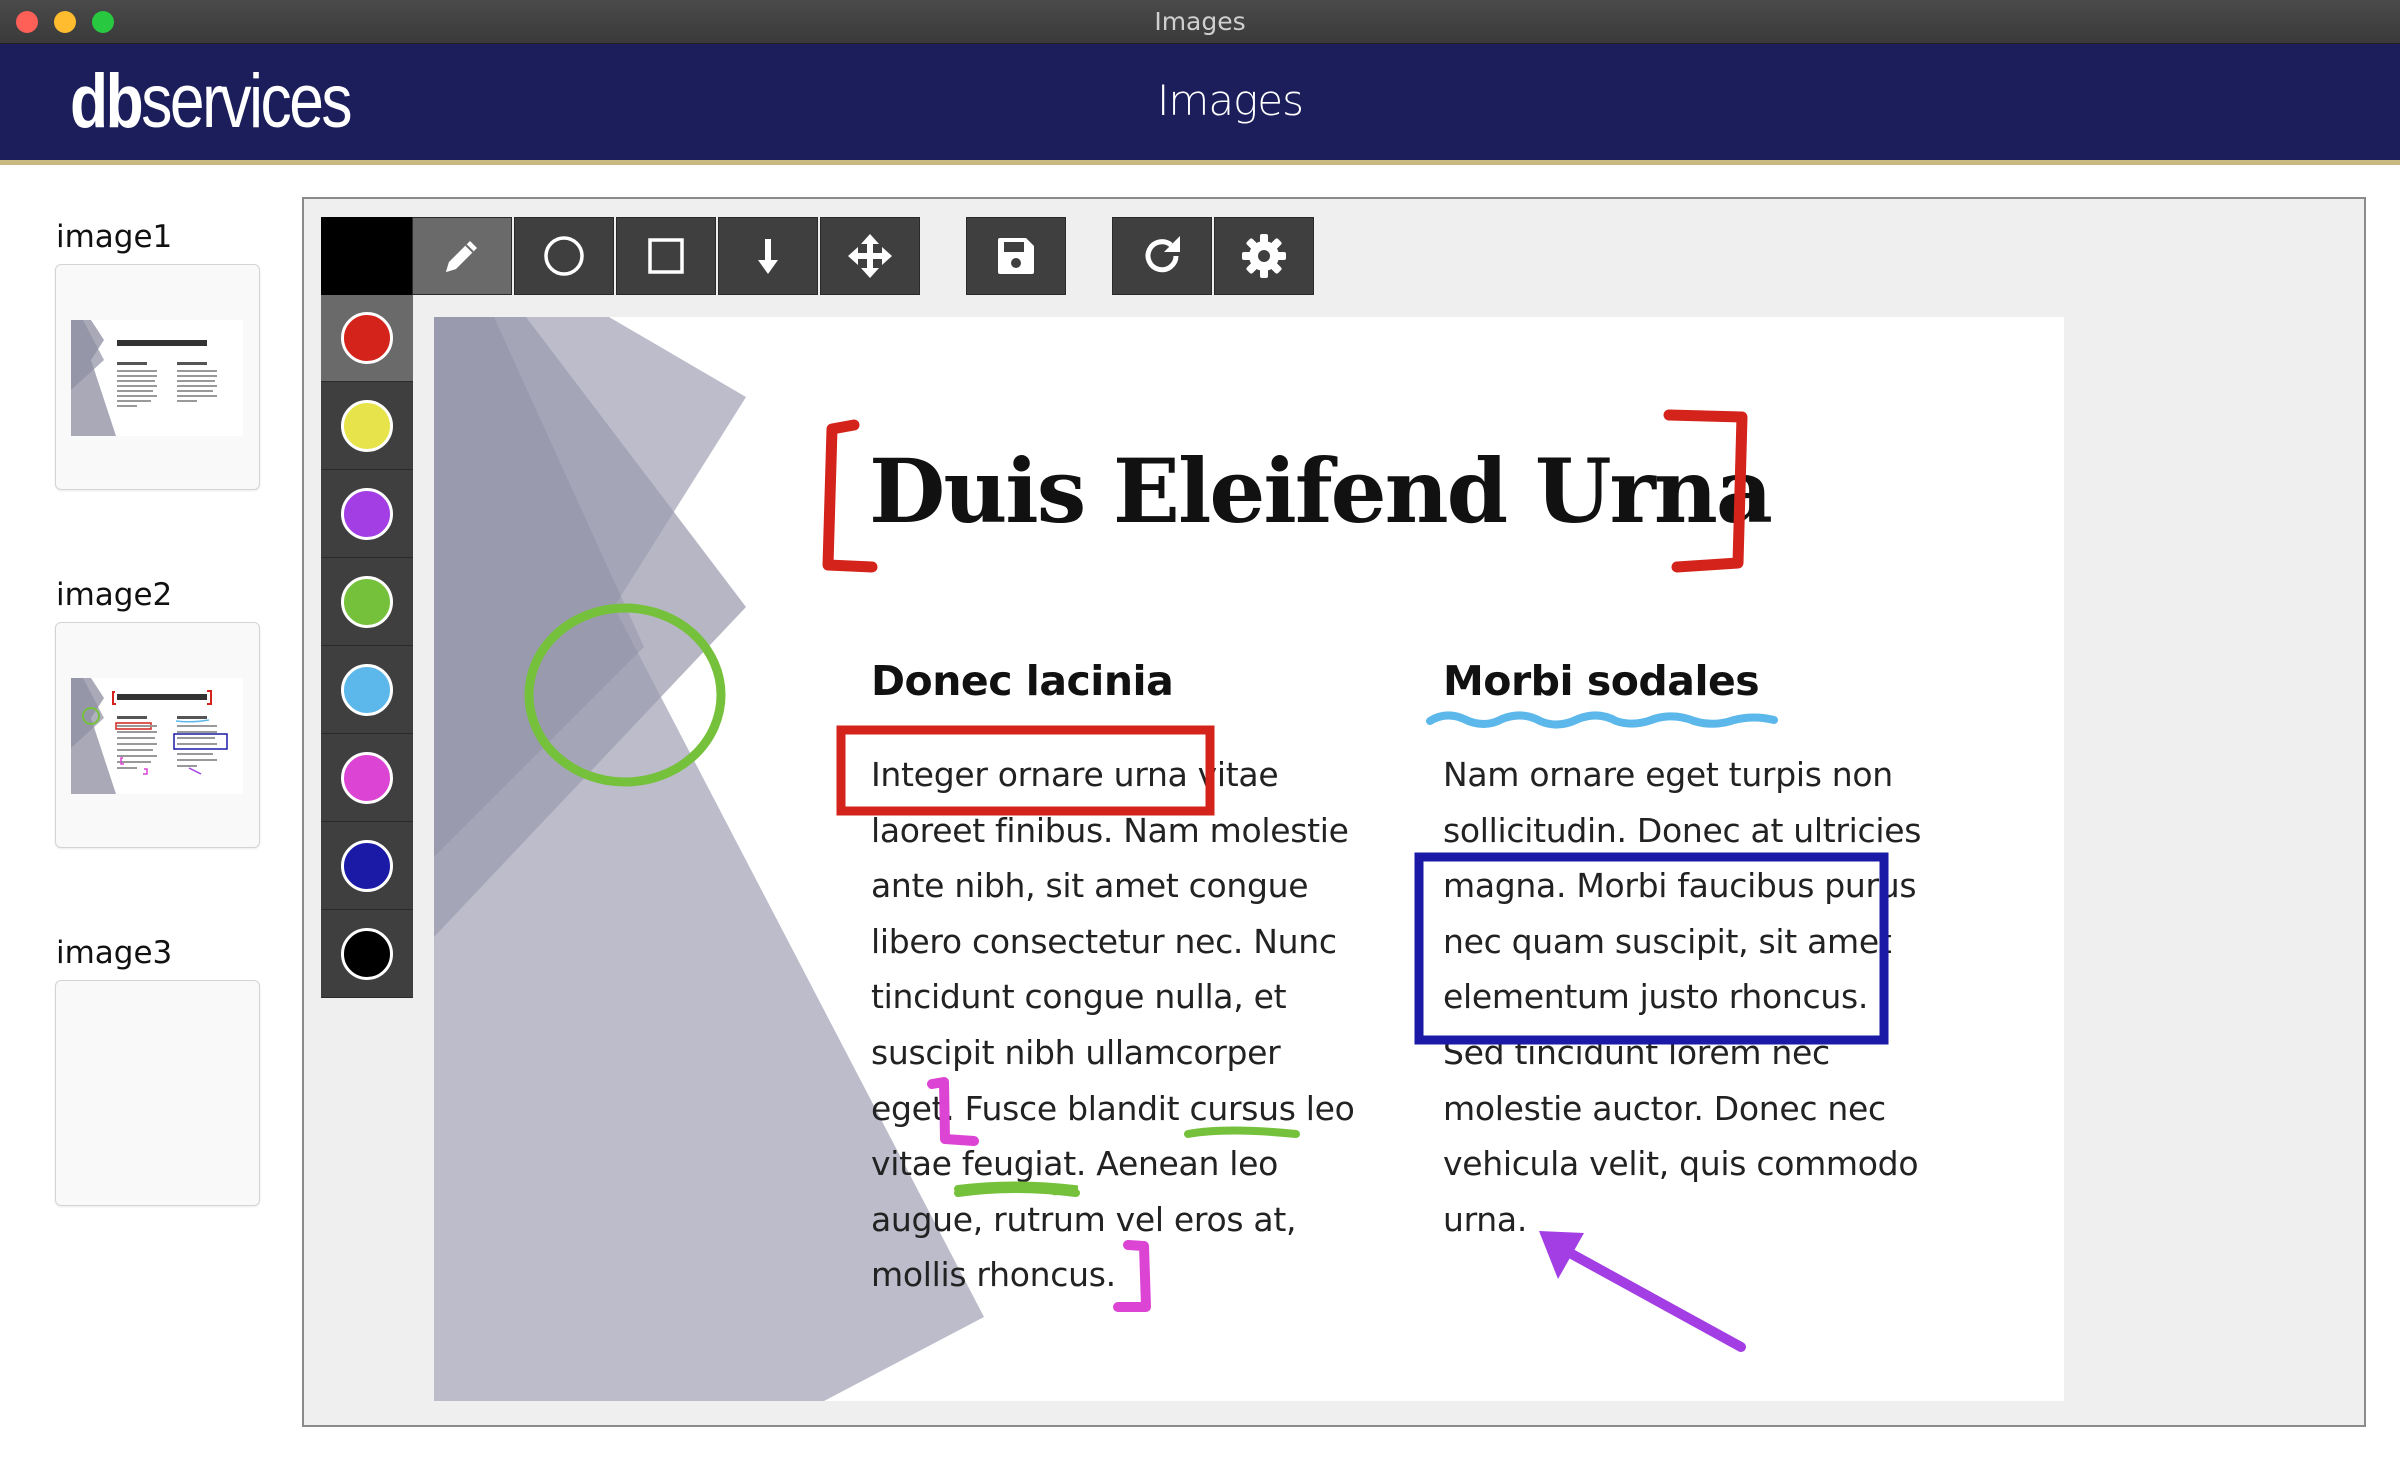 The width and height of the screenshot is (2400, 1462). Describe the element at coordinates (625, 695) in the screenshot. I see `green-circle-annotation` at that location.